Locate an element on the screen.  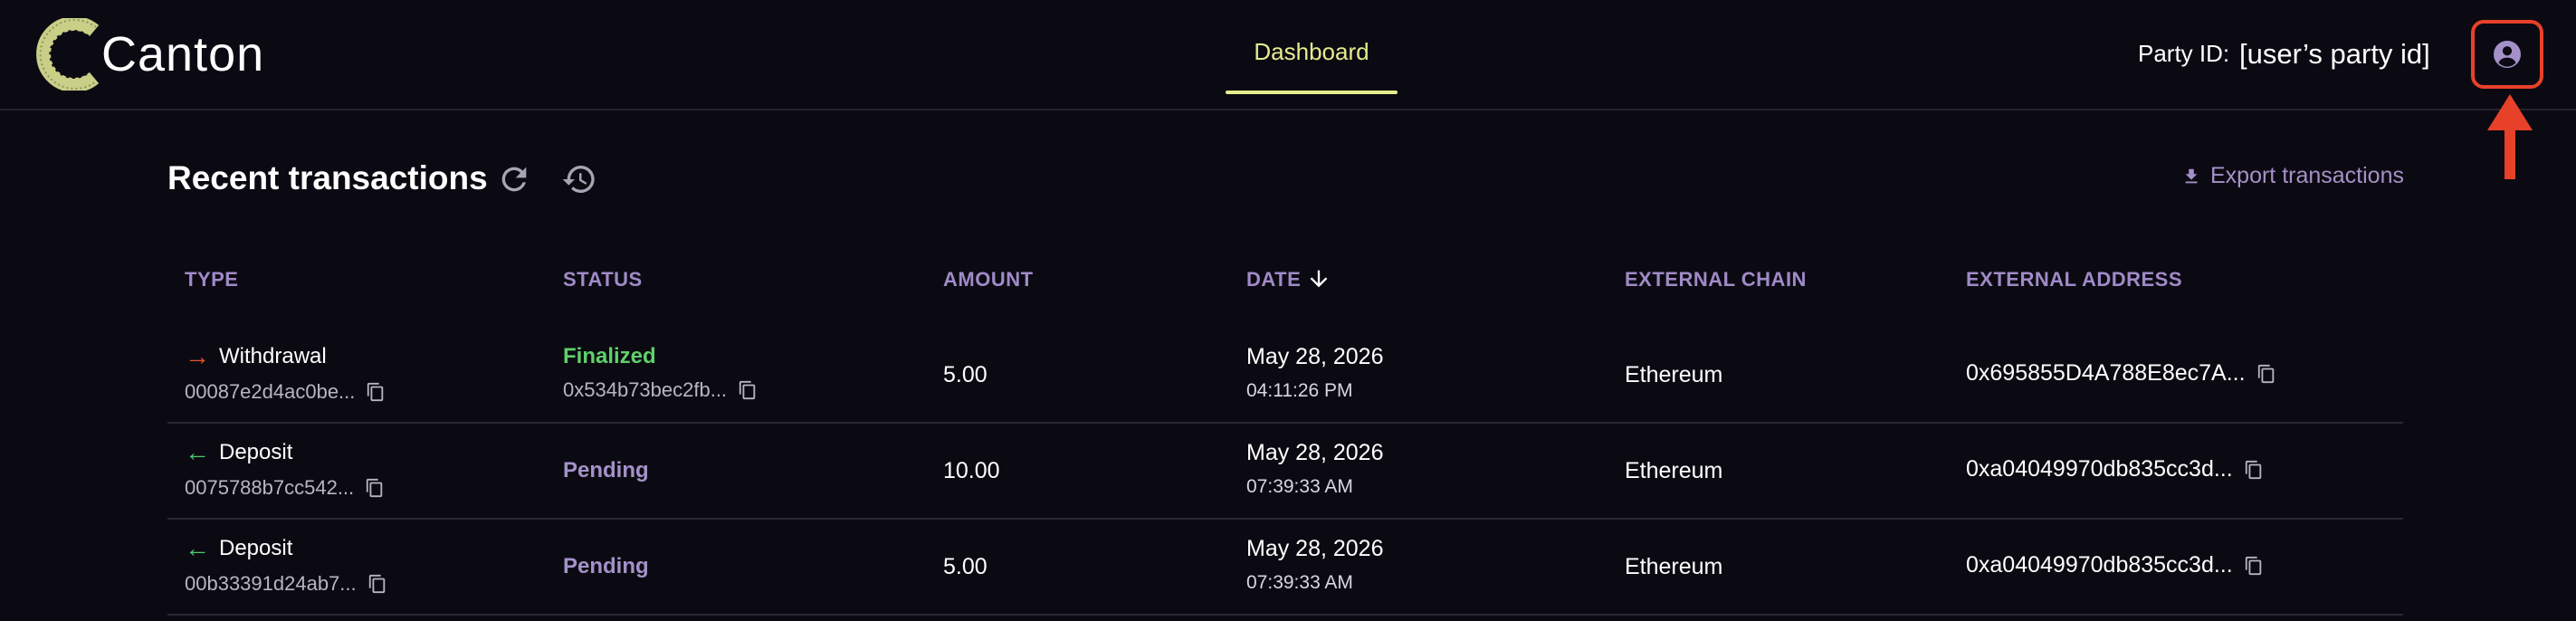
status-badge: Finalized is located at coordinates (610, 356).